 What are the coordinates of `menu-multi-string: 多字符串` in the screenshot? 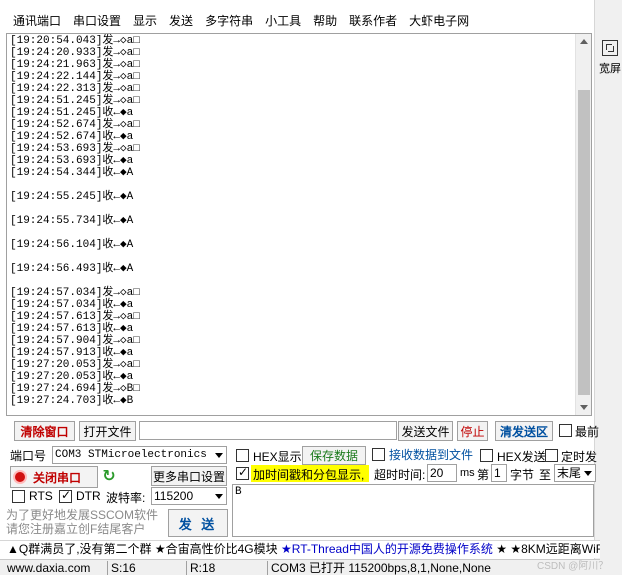 It's located at (229, 20).